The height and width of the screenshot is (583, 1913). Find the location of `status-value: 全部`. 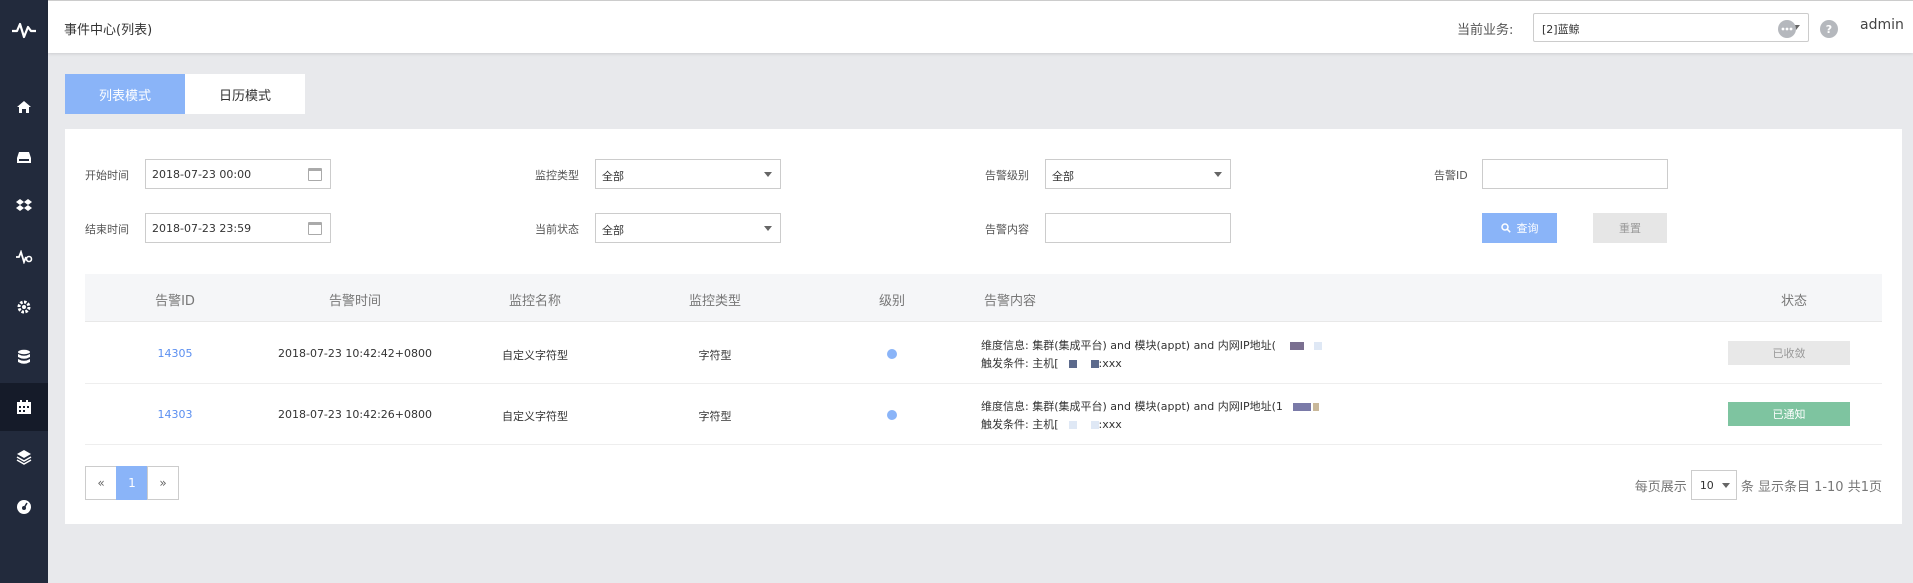

status-value: 全部 is located at coordinates (613, 230).